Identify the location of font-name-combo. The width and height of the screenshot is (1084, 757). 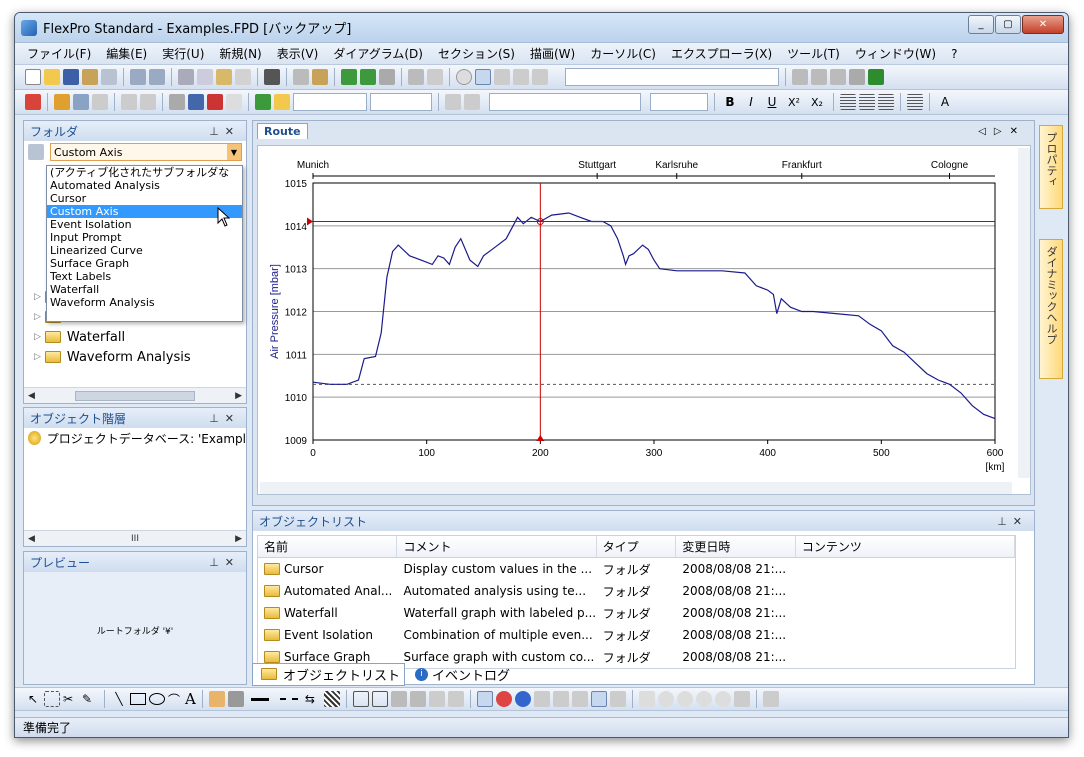
(565, 102).